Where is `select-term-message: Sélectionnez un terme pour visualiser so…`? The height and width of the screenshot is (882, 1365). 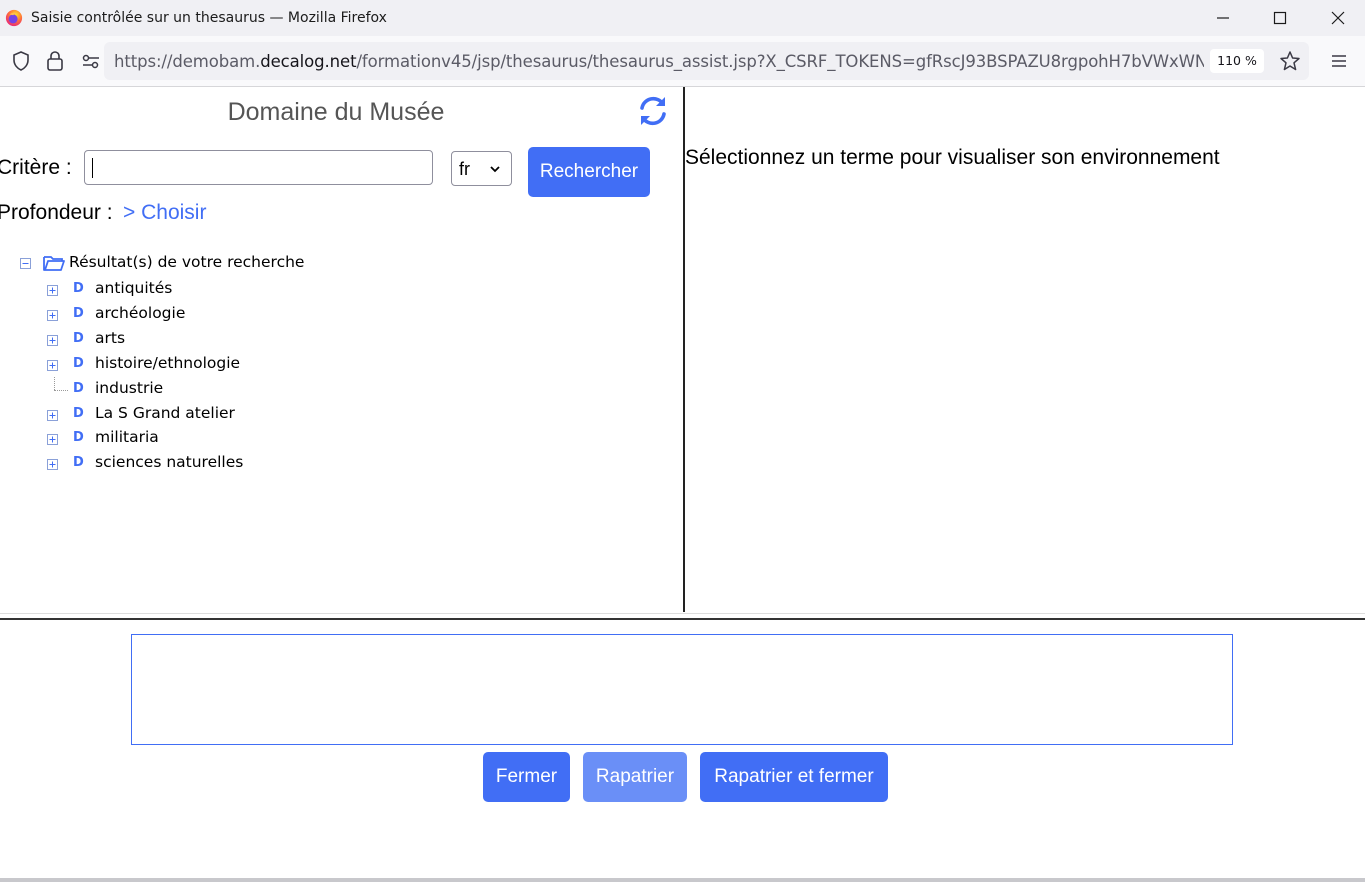
select-term-message: Sélectionnez un terme pour visualiser so… is located at coordinates (952, 157).